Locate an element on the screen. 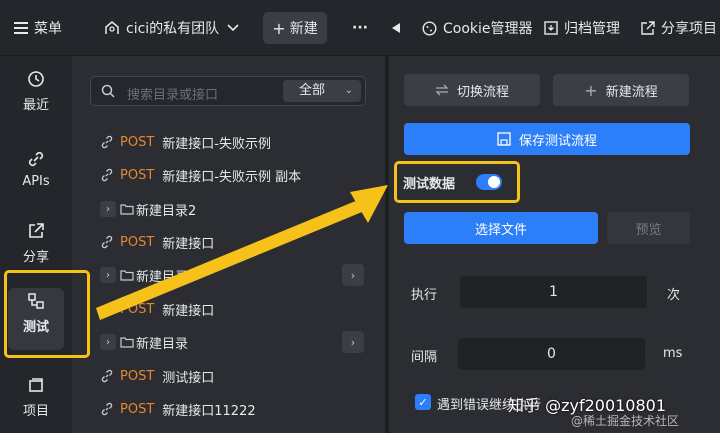 Image resolution: width=720 pixels, height=433 pixels. annotation-arrow-icon is located at coordinates (242, 252).